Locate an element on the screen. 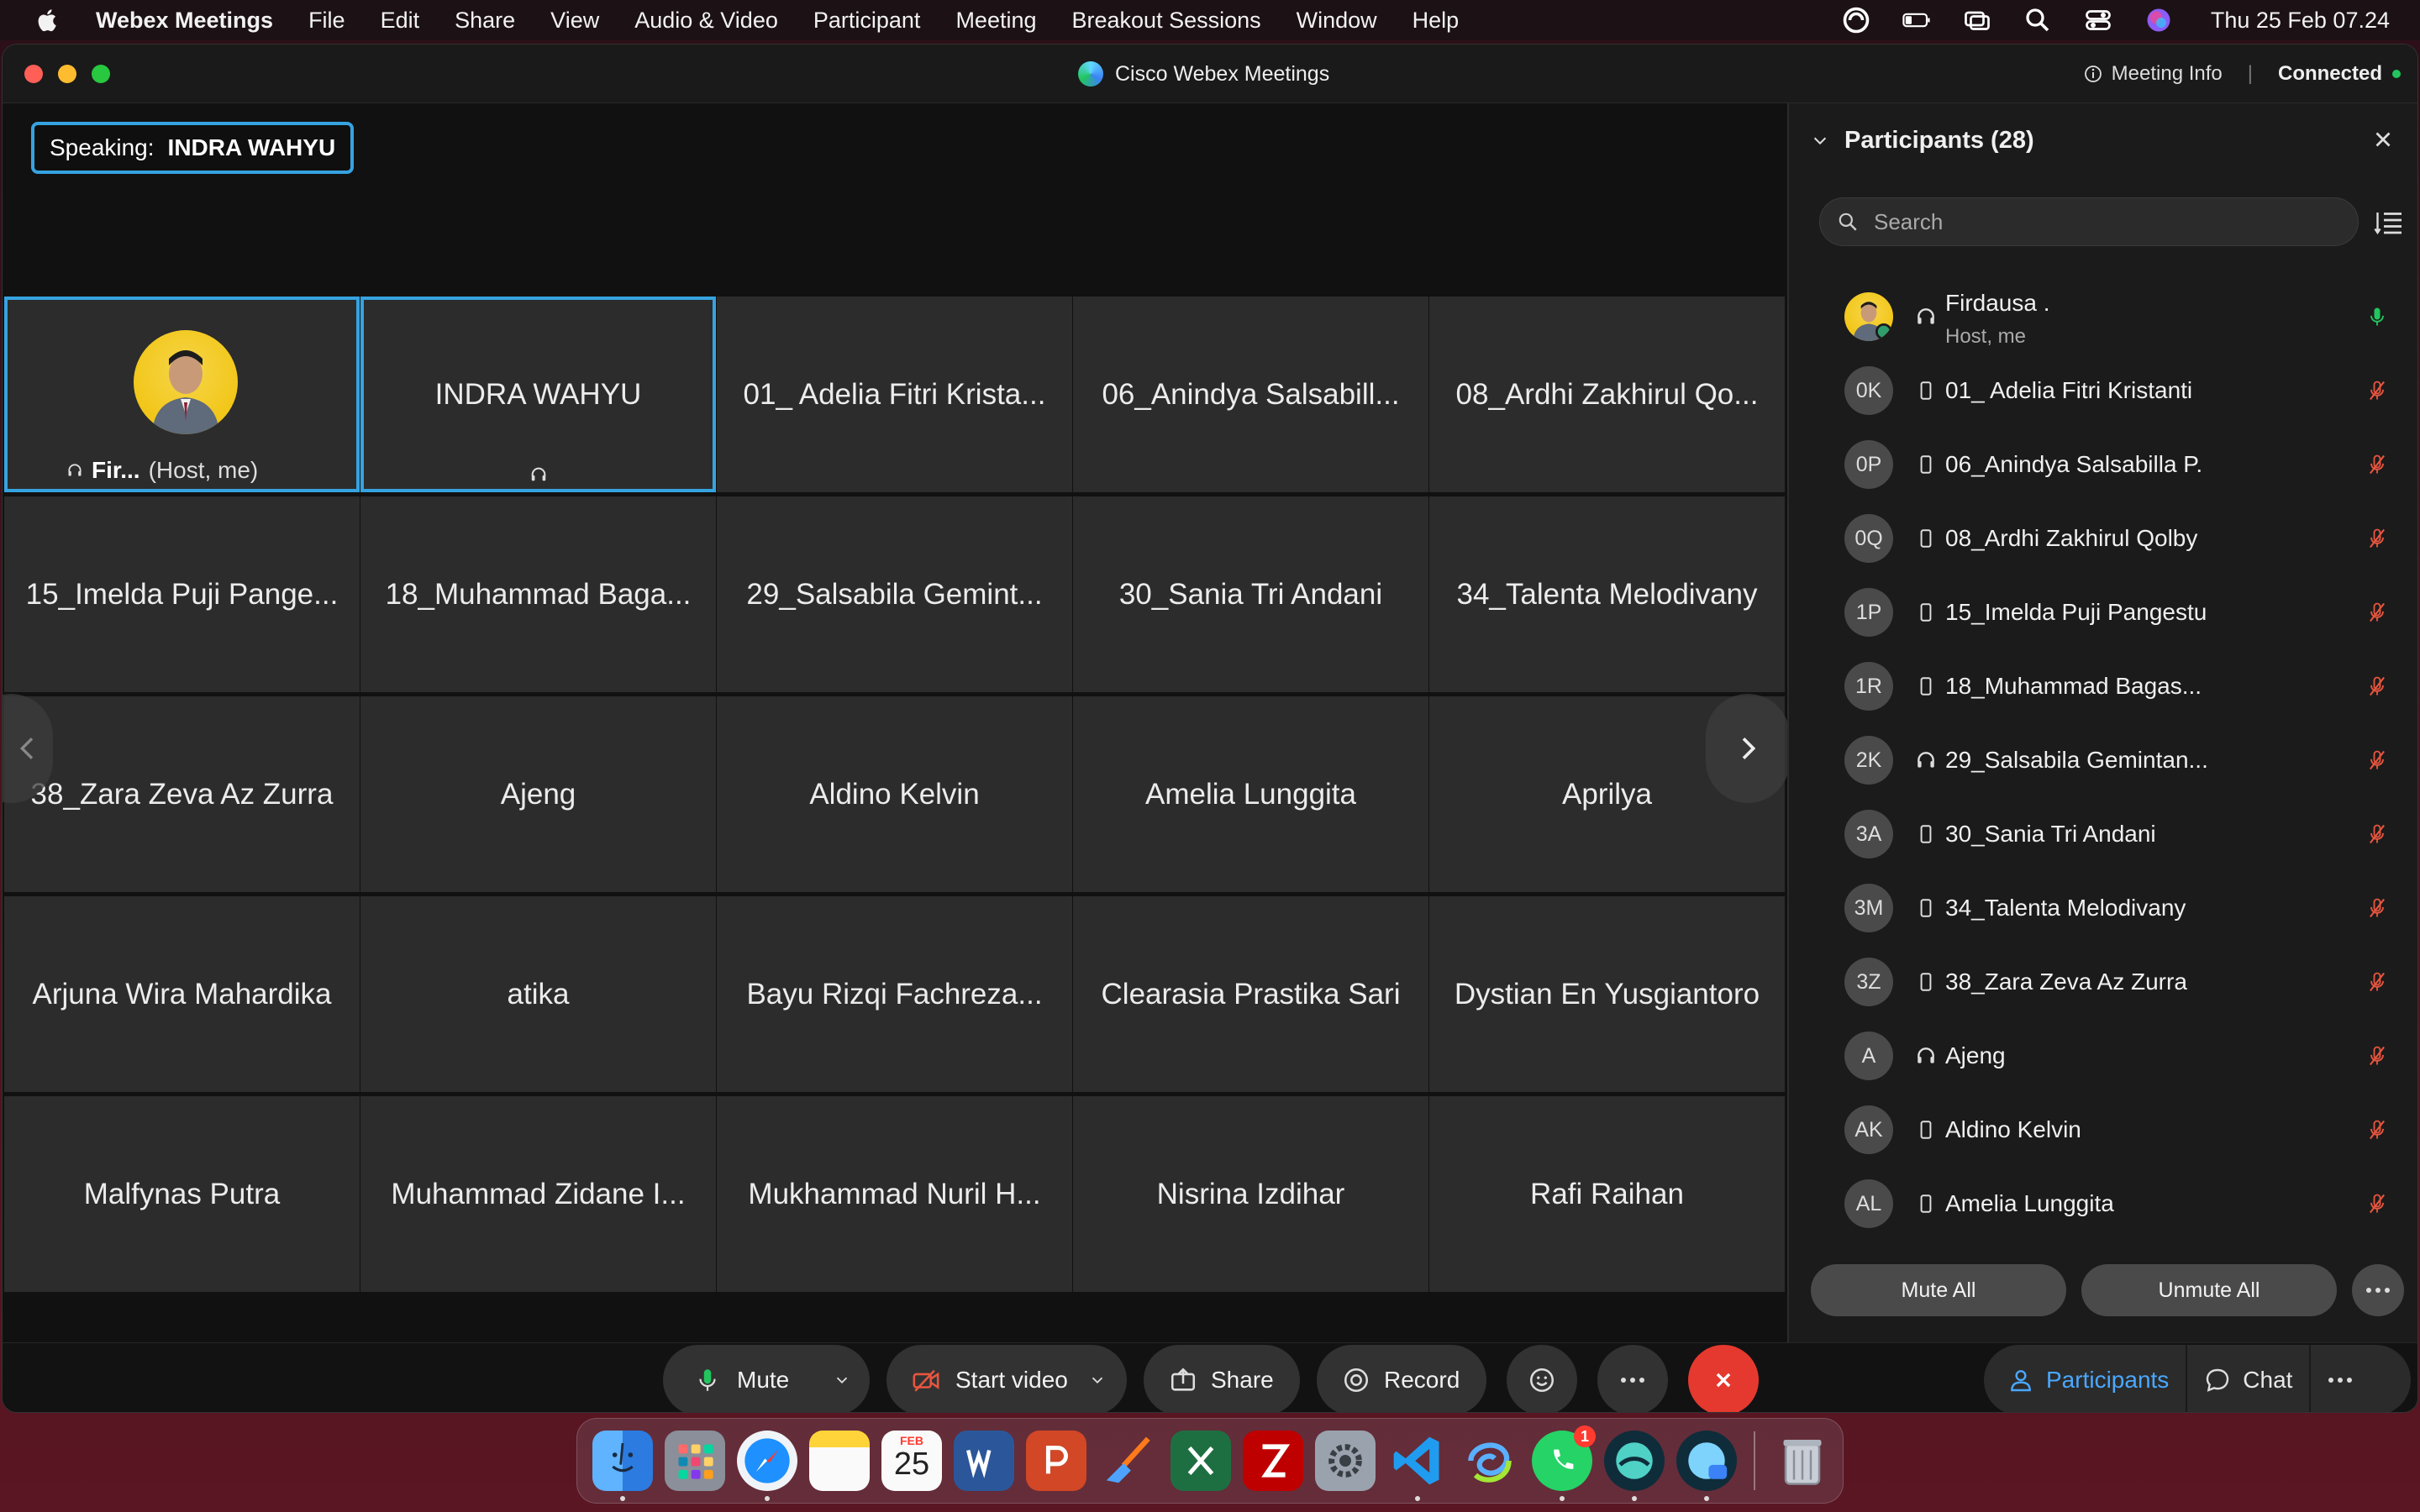 The width and height of the screenshot is (2420, 1512). menu-participant: Participant is located at coordinates (867, 21).